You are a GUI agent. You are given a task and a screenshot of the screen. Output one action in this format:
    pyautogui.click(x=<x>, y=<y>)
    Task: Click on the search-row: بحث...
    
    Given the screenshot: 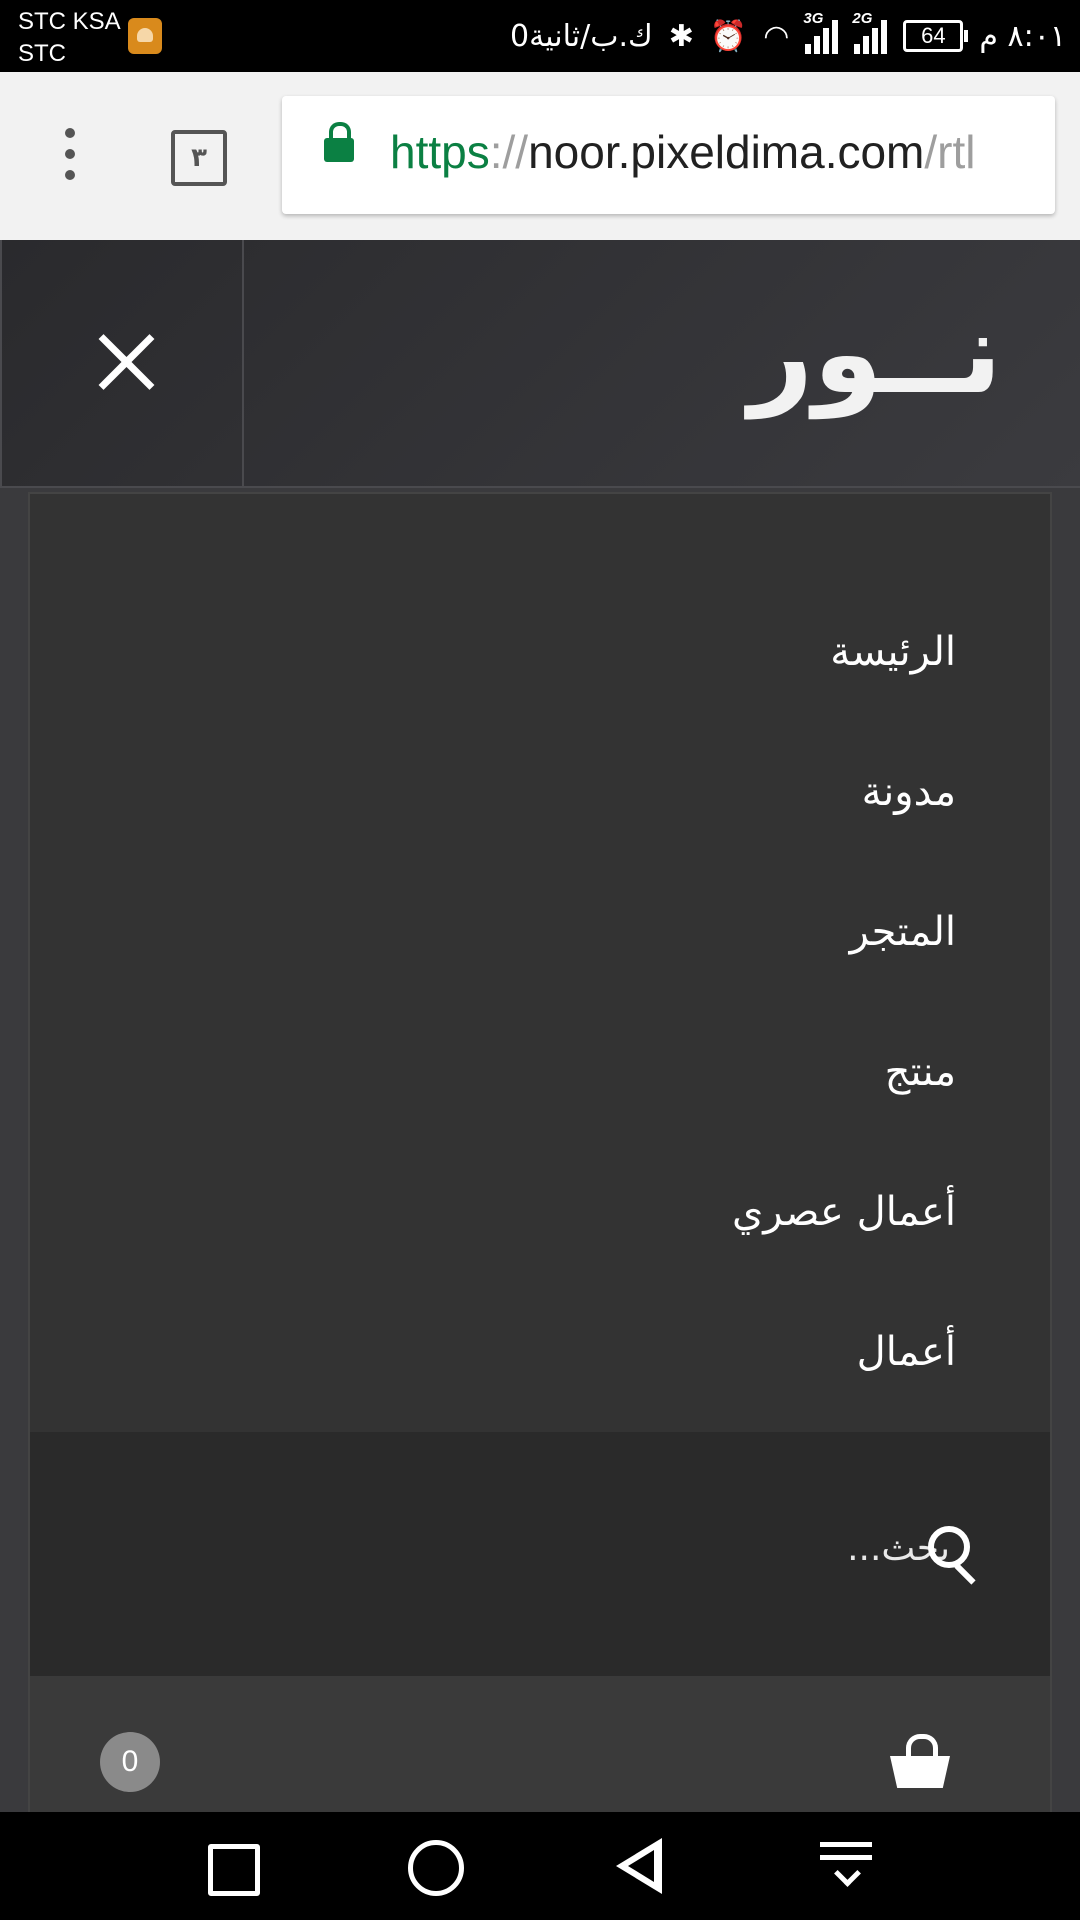 What is the action you would take?
    pyautogui.click(x=540, y=1554)
    